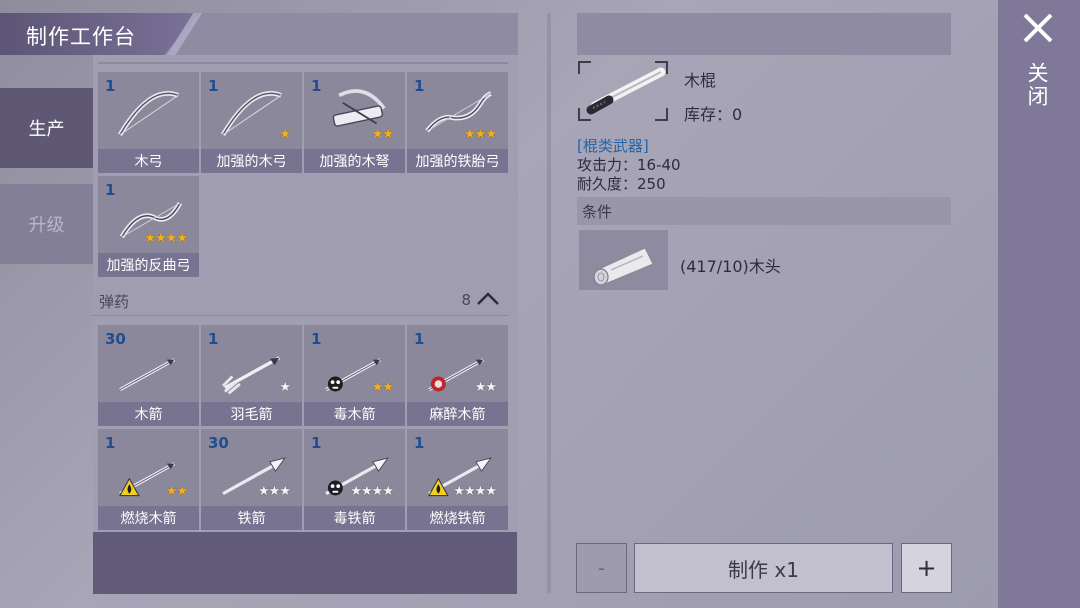  Describe the element at coordinates (251, 414) in the screenshot. I see `recipe-name: 羽毛箭` at that location.